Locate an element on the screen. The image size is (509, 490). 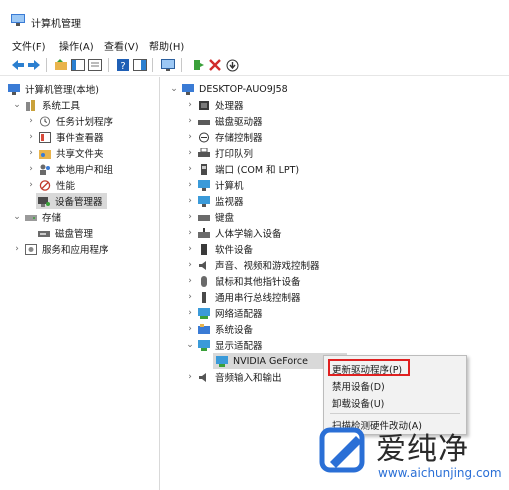
device-category-display-adapters: ⌄ 显示适配器 is located at coordinates (224, 345).